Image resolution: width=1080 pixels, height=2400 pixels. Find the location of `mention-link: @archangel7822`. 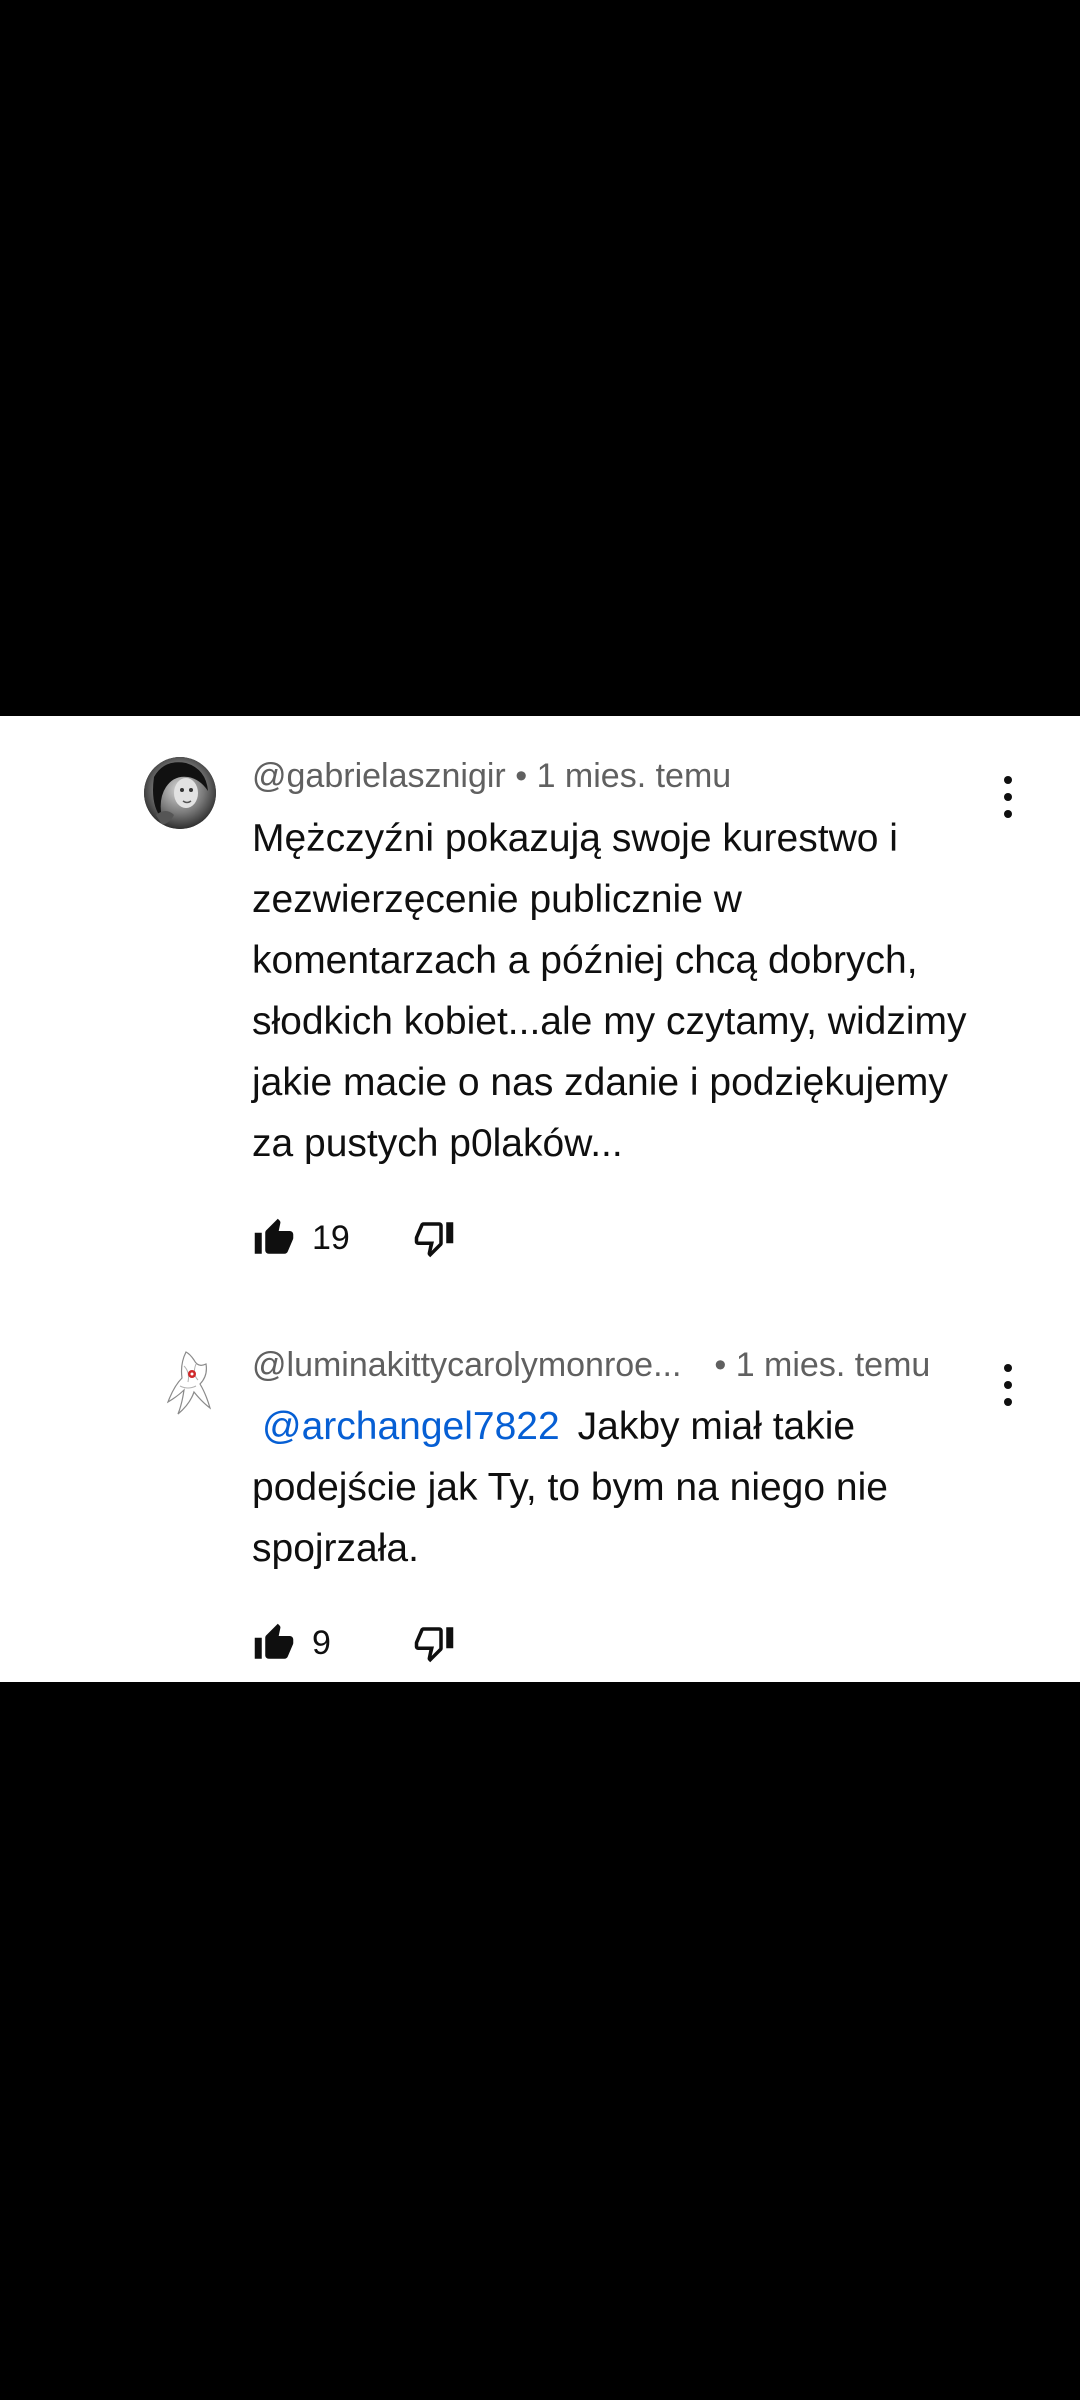

mention-link: @archangel7822 is located at coordinates (411, 1426).